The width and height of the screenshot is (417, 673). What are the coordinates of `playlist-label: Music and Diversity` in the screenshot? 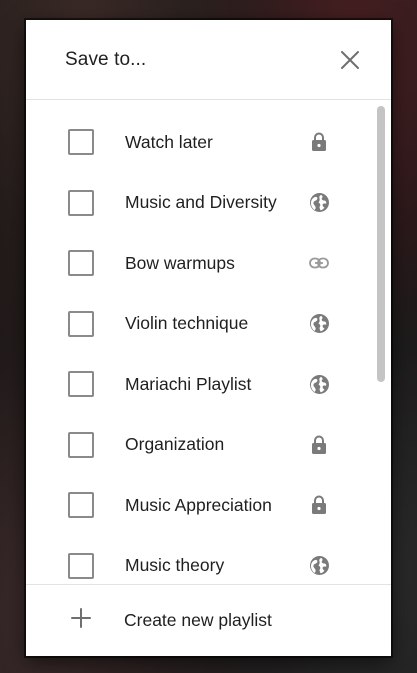 It's located at (201, 202).